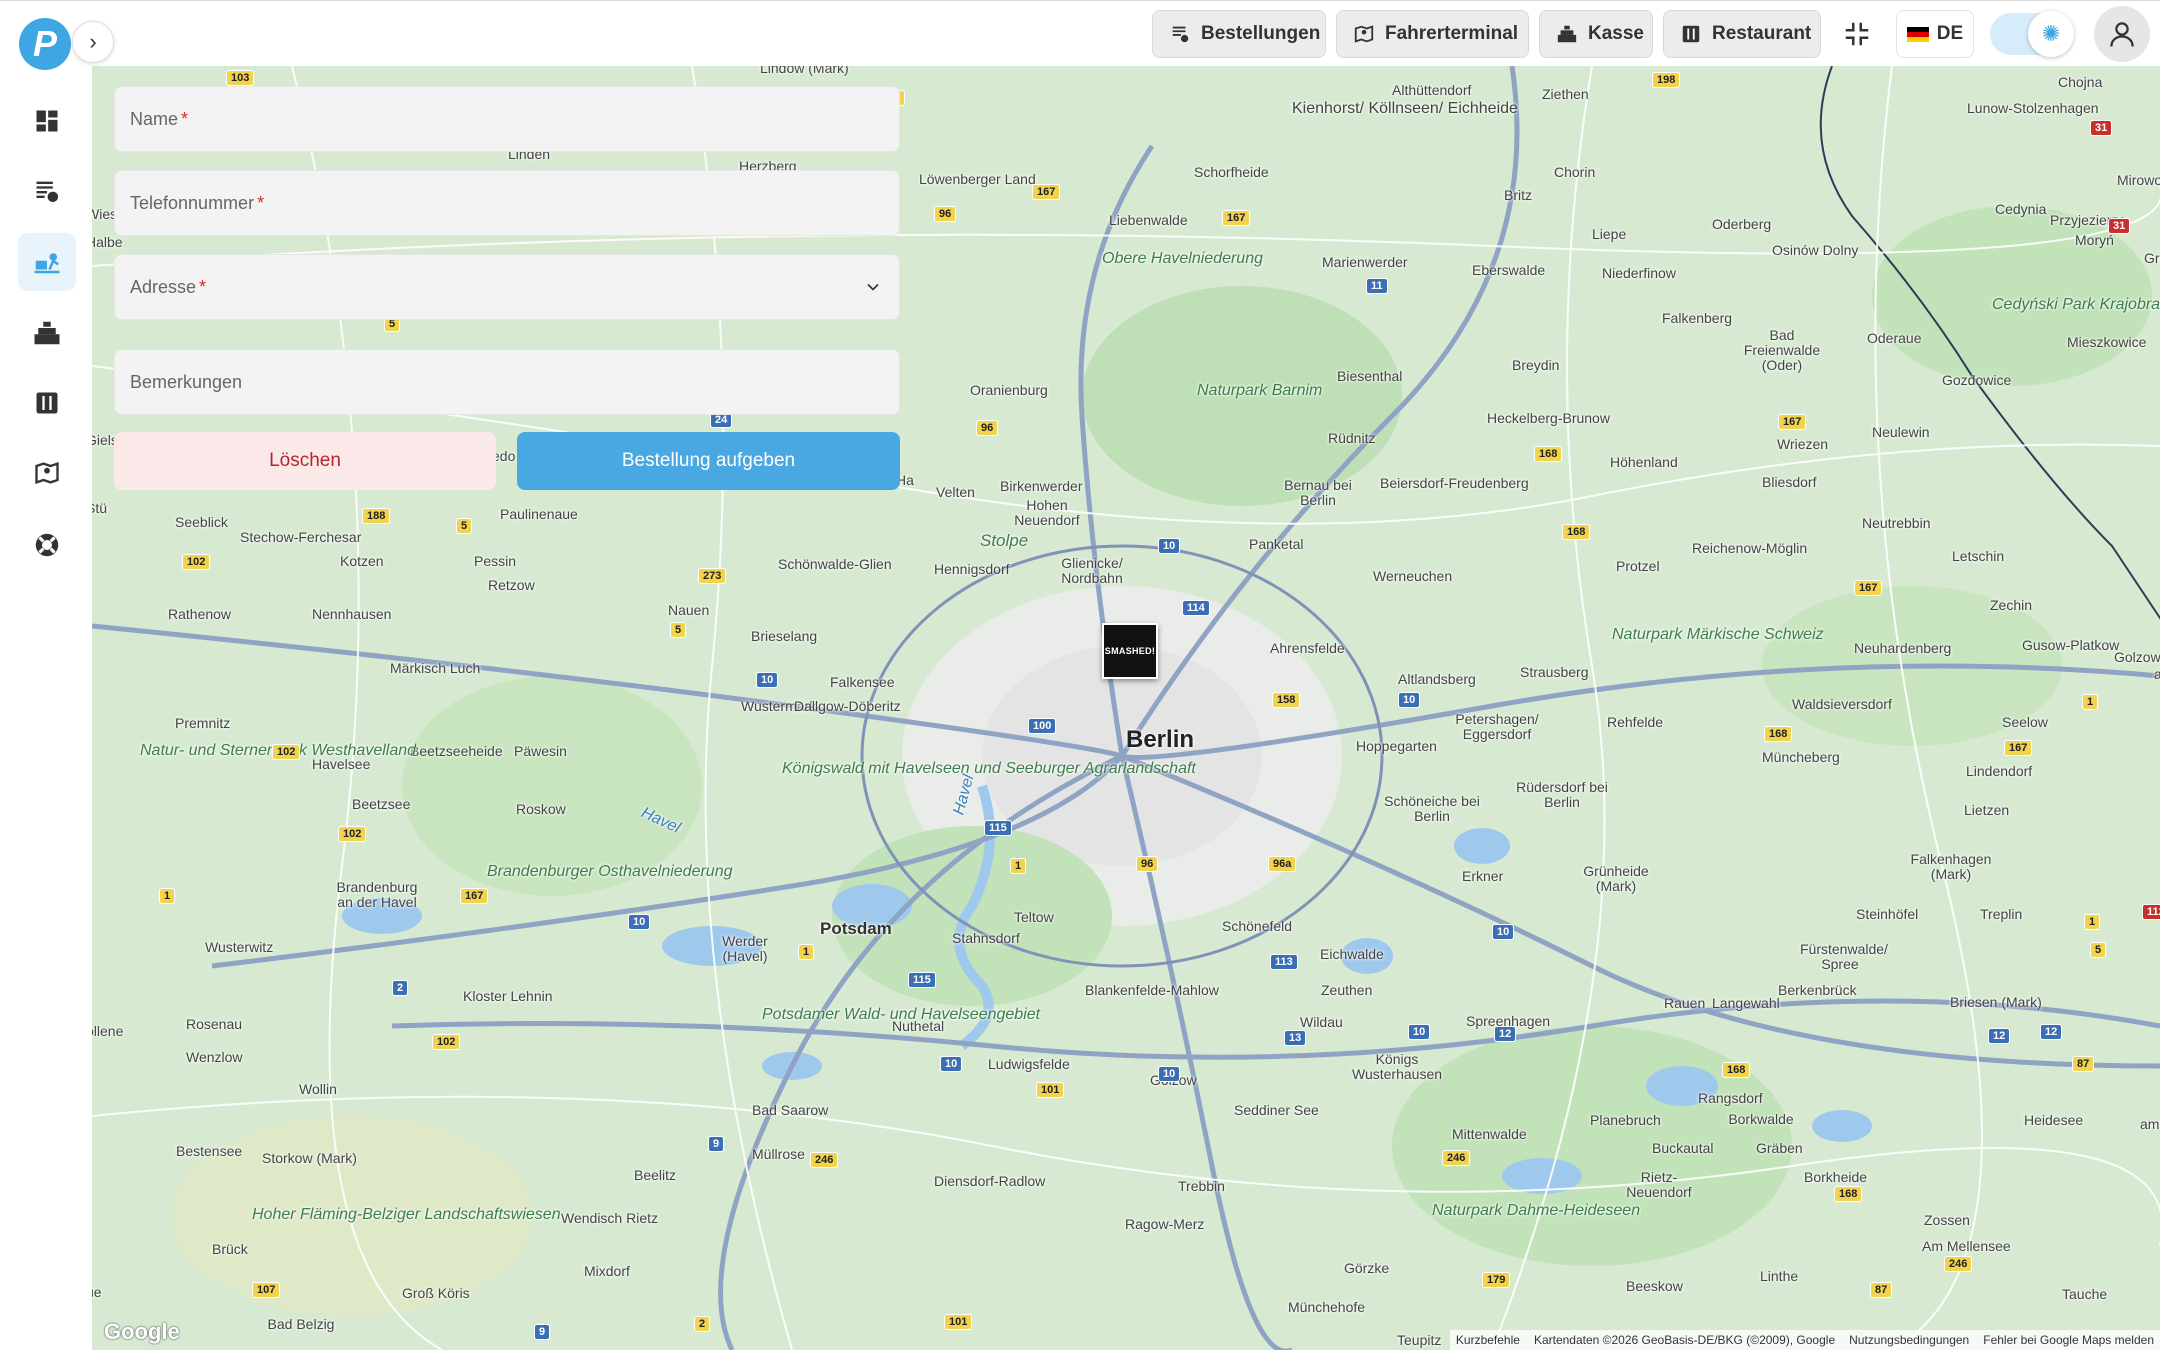 This screenshot has width=2160, height=1350. What do you see at coordinates (185, 118) in the screenshot?
I see `required-marker: *` at bounding box center [185, 118].